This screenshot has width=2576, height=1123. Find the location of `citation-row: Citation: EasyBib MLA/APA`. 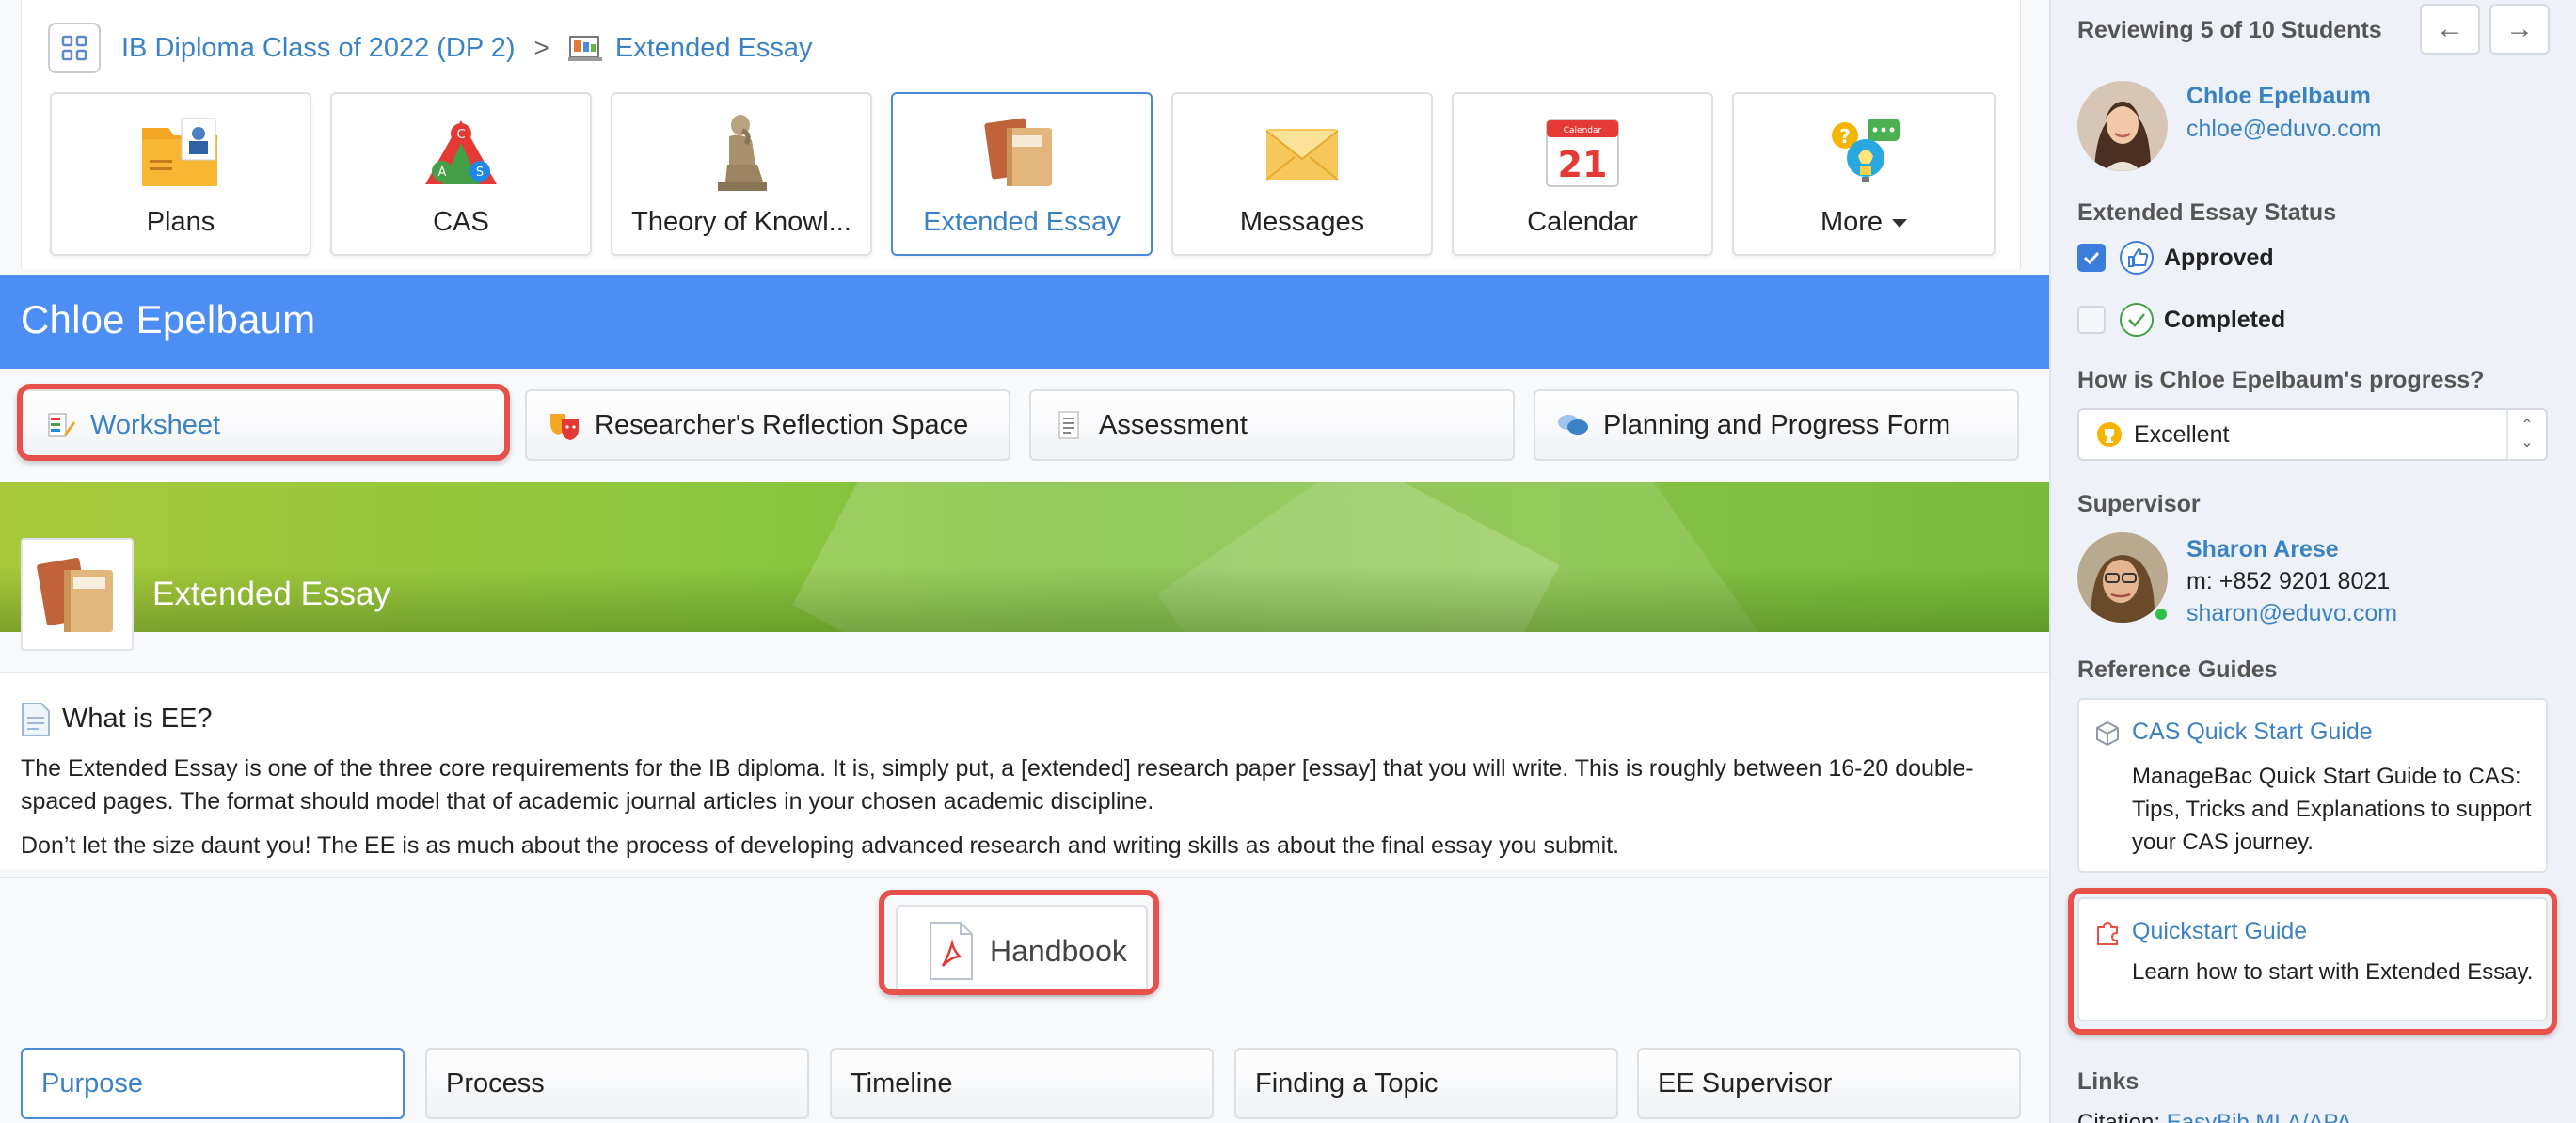

citation-row: Citation: EasyBib MLA/APA is located at coordinates (2215, 1116).